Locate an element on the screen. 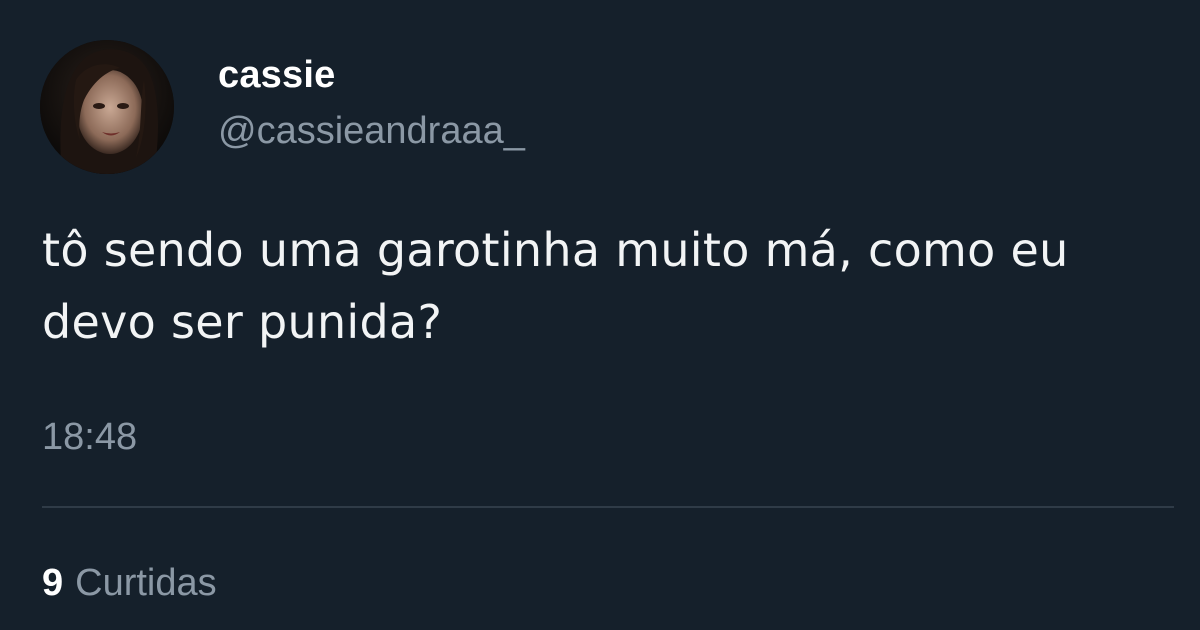 The height and width of the screenshot is (630, 1200). display-name: cassie is located at coordinates (276, 75).